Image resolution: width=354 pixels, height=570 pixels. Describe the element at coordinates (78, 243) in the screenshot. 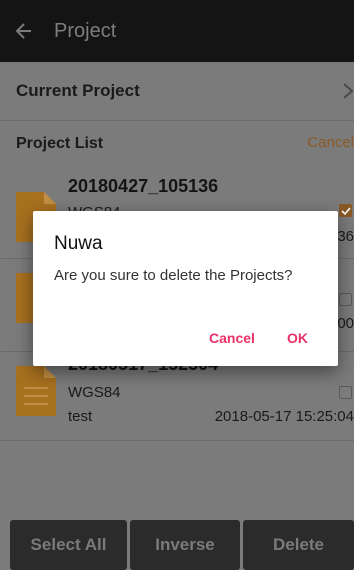

I see `dialog-title: Nuwa` at that location.